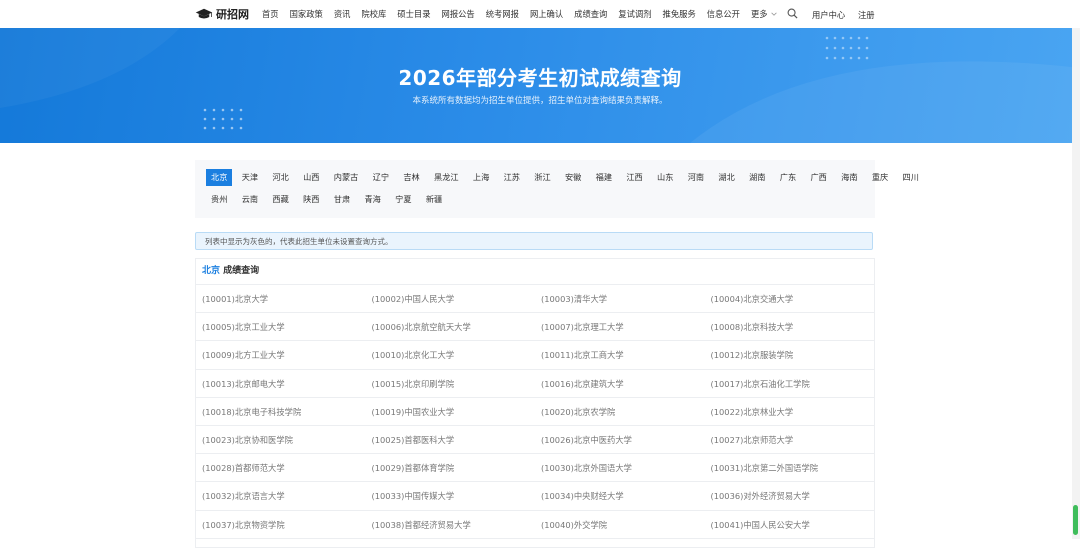 The height and width of the screenshot is (548, 1080). I want to click on province-tab: 甘肃, so click(342, 199).